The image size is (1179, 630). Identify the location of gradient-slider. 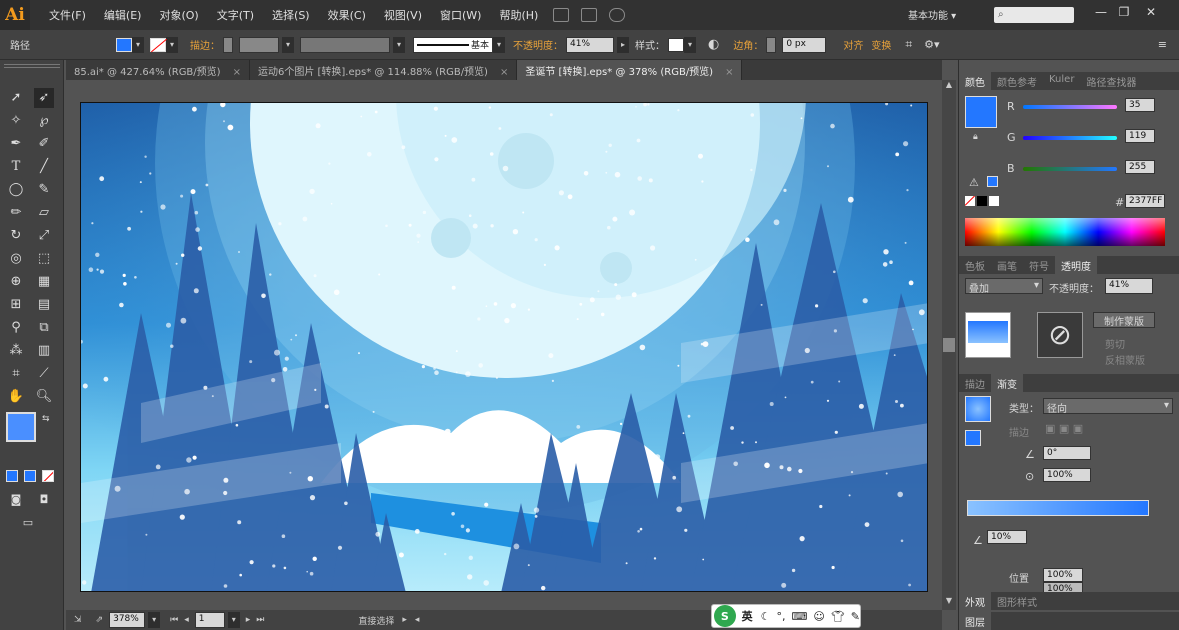
(1058, 508).